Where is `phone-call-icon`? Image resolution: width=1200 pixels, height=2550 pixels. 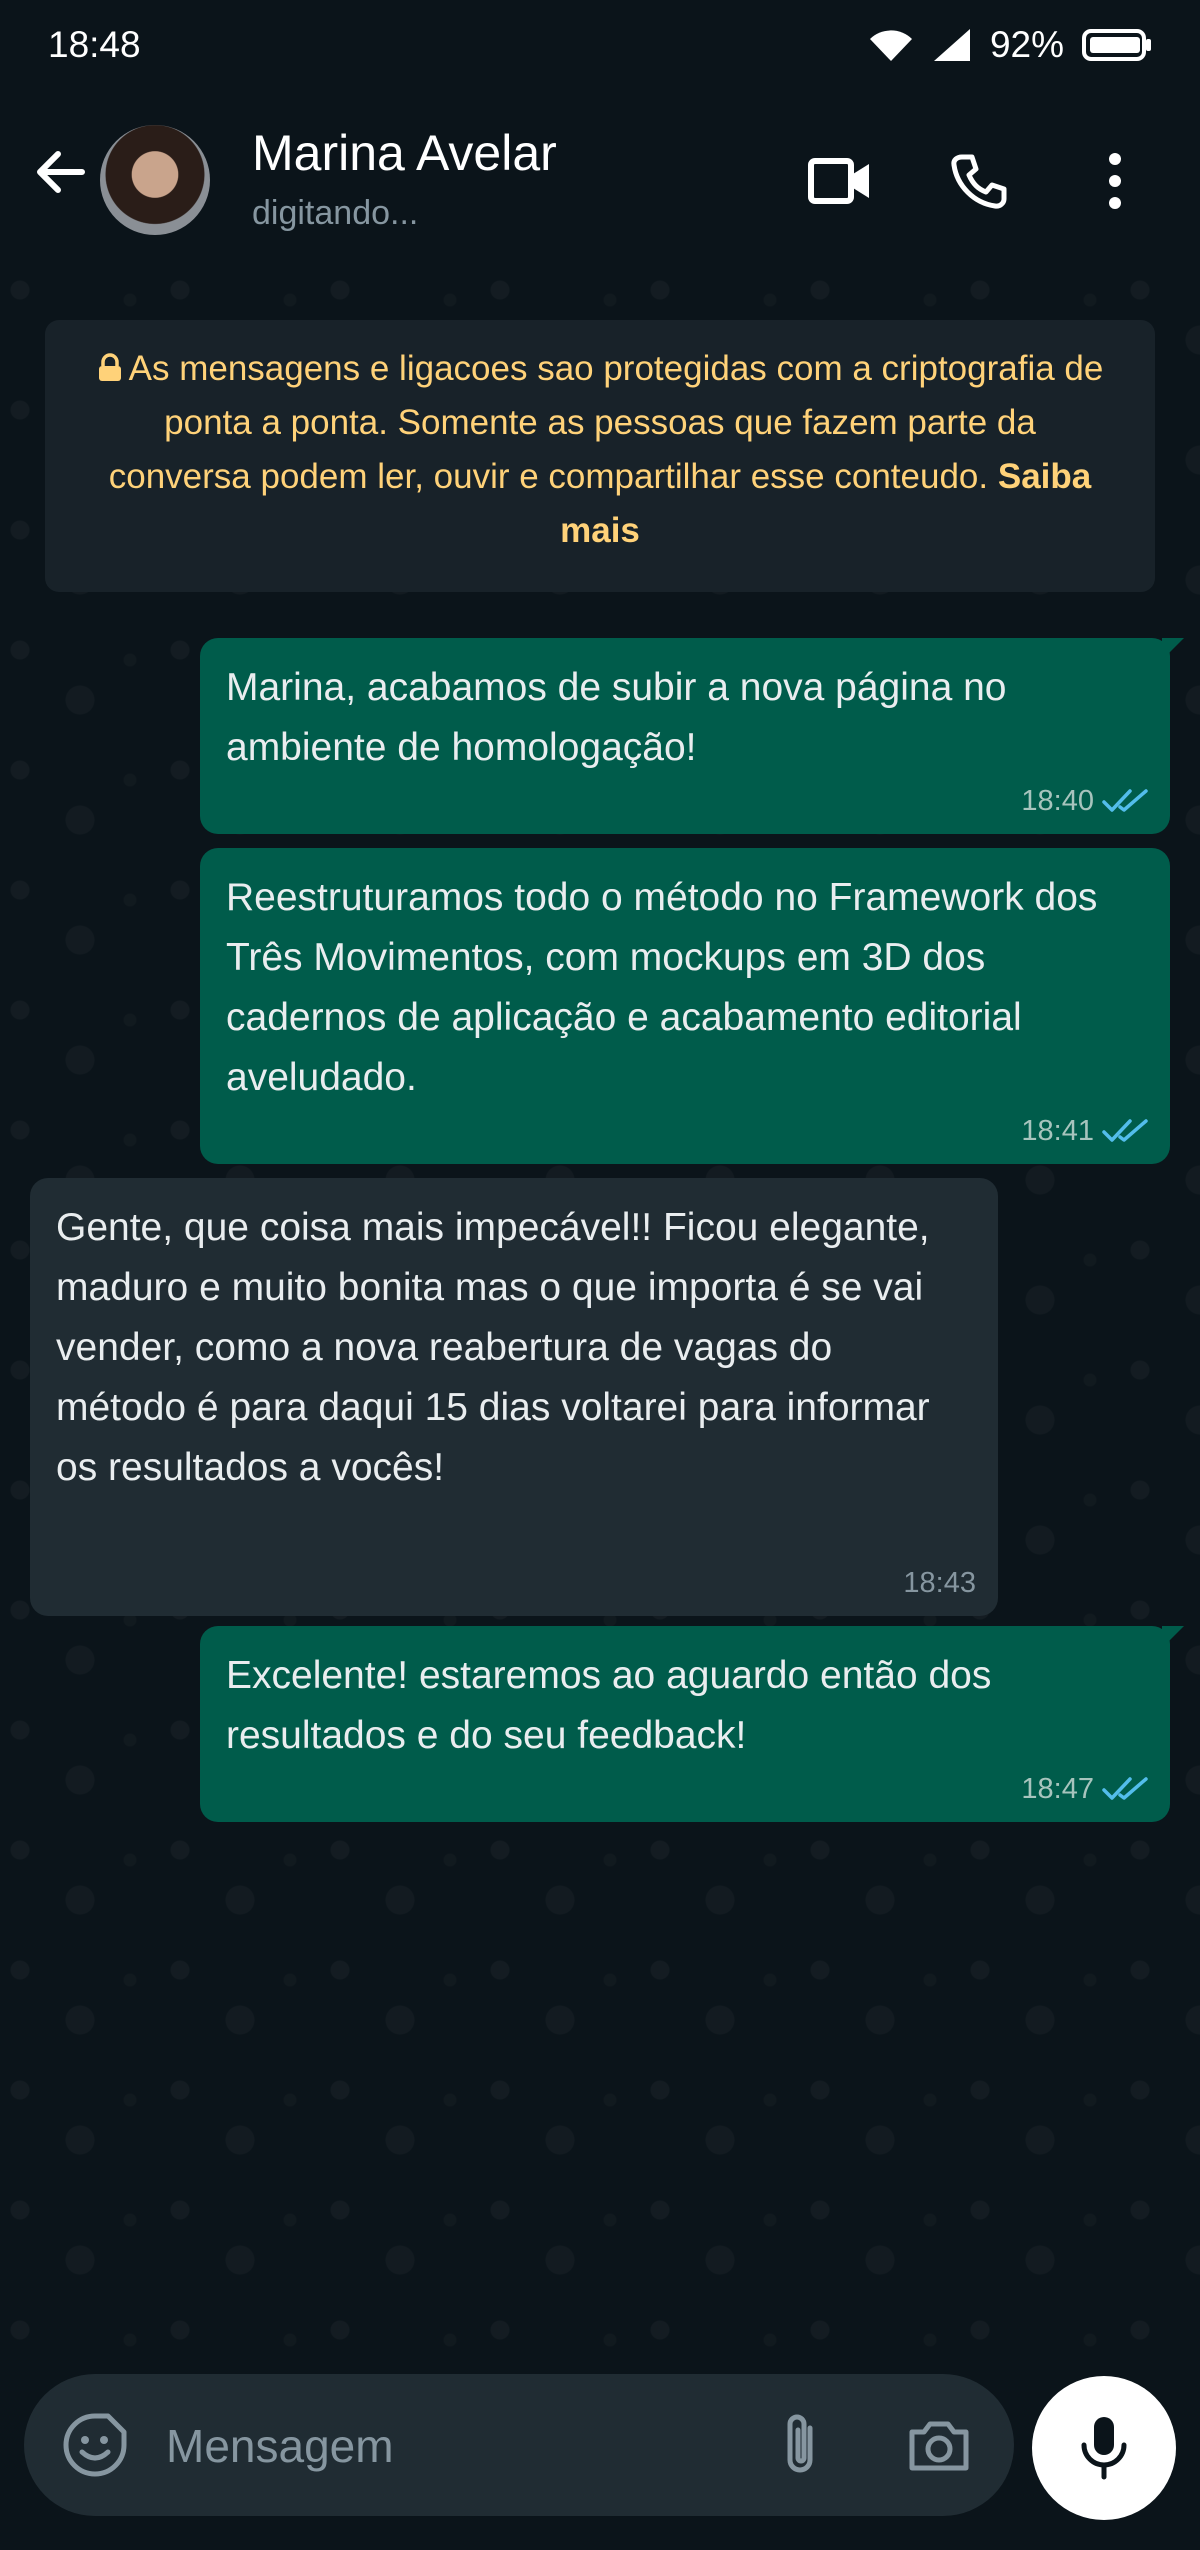 phone-call-icon is located at coordinates (979, 181).